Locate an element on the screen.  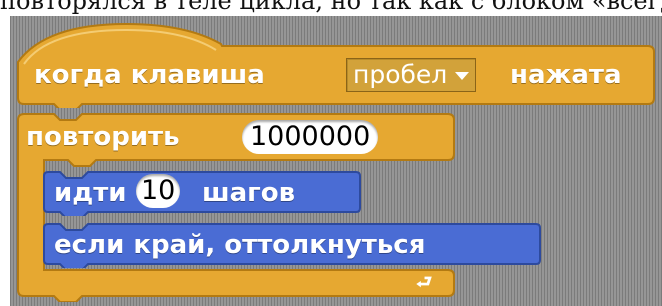
hat-label-prefix: когда клавиша is located at coordinates (149, 75).